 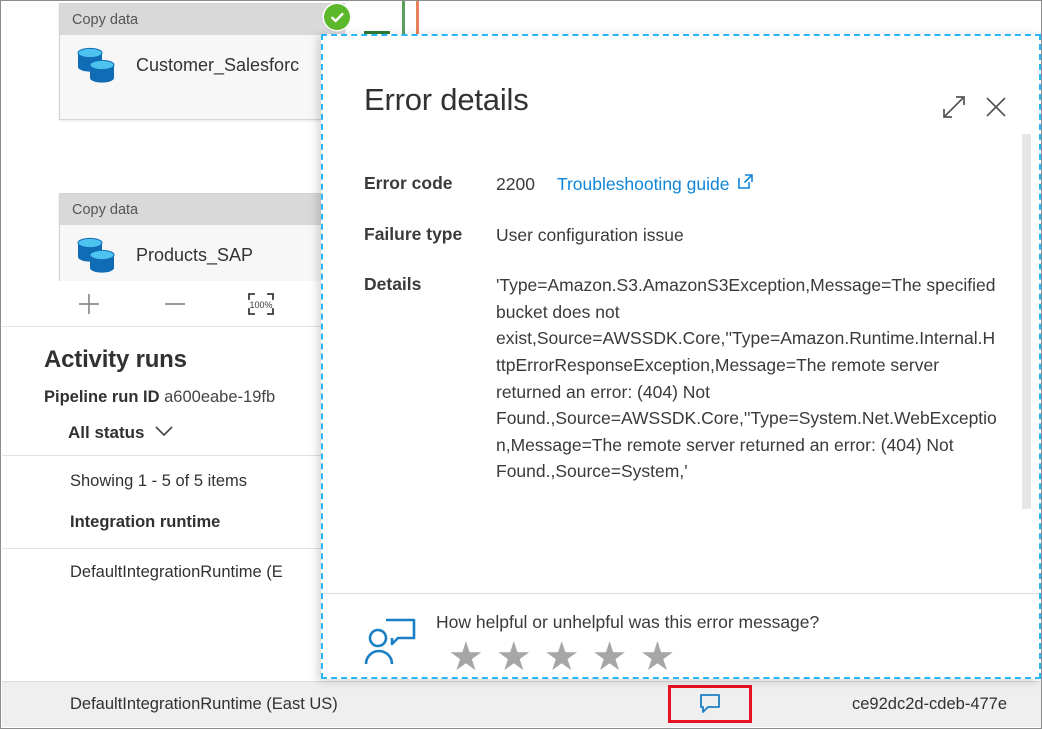 What do you see at coordinates (643, 184) in the screenshot?
I see `troubleshooting-guide-label: Troubleshooting guide` at bounding box center [643, 184].